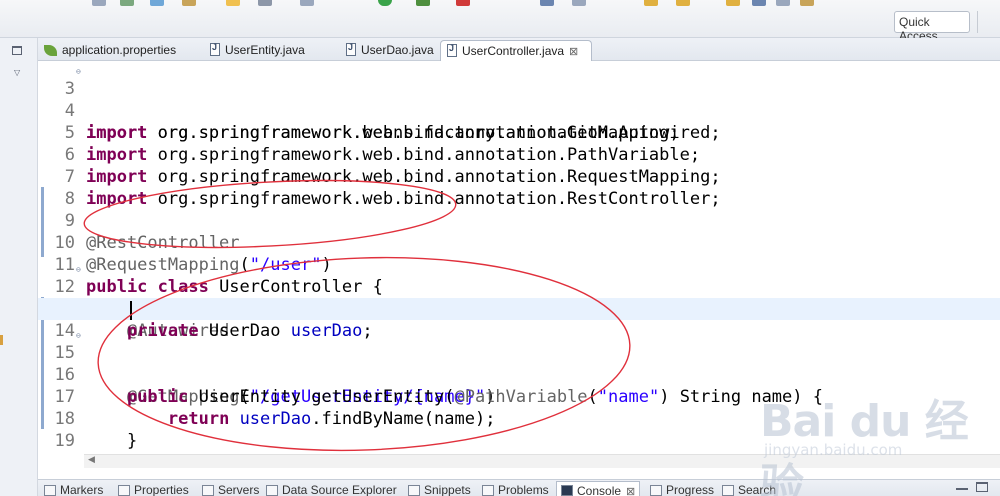 Image resolution: width=1000 pixels, height=496 pixels. I want to click on view-tab-label: Snippets, so click(447, 489).